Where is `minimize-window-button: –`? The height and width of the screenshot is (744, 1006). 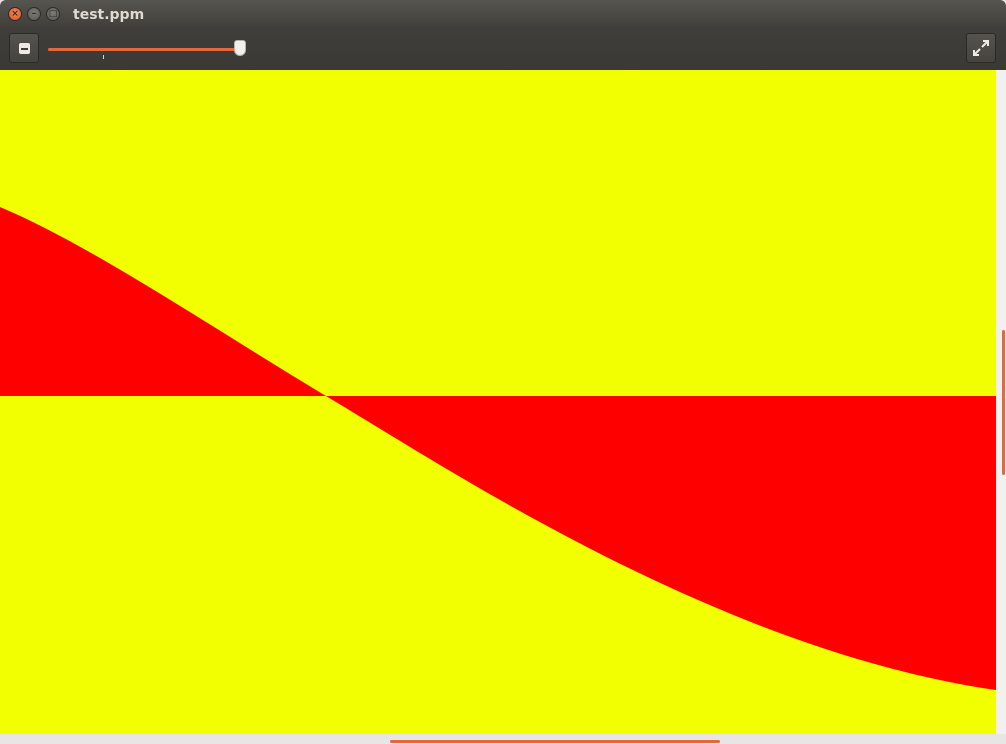 minimize-window-button: – is located at coordinates (34, 14).